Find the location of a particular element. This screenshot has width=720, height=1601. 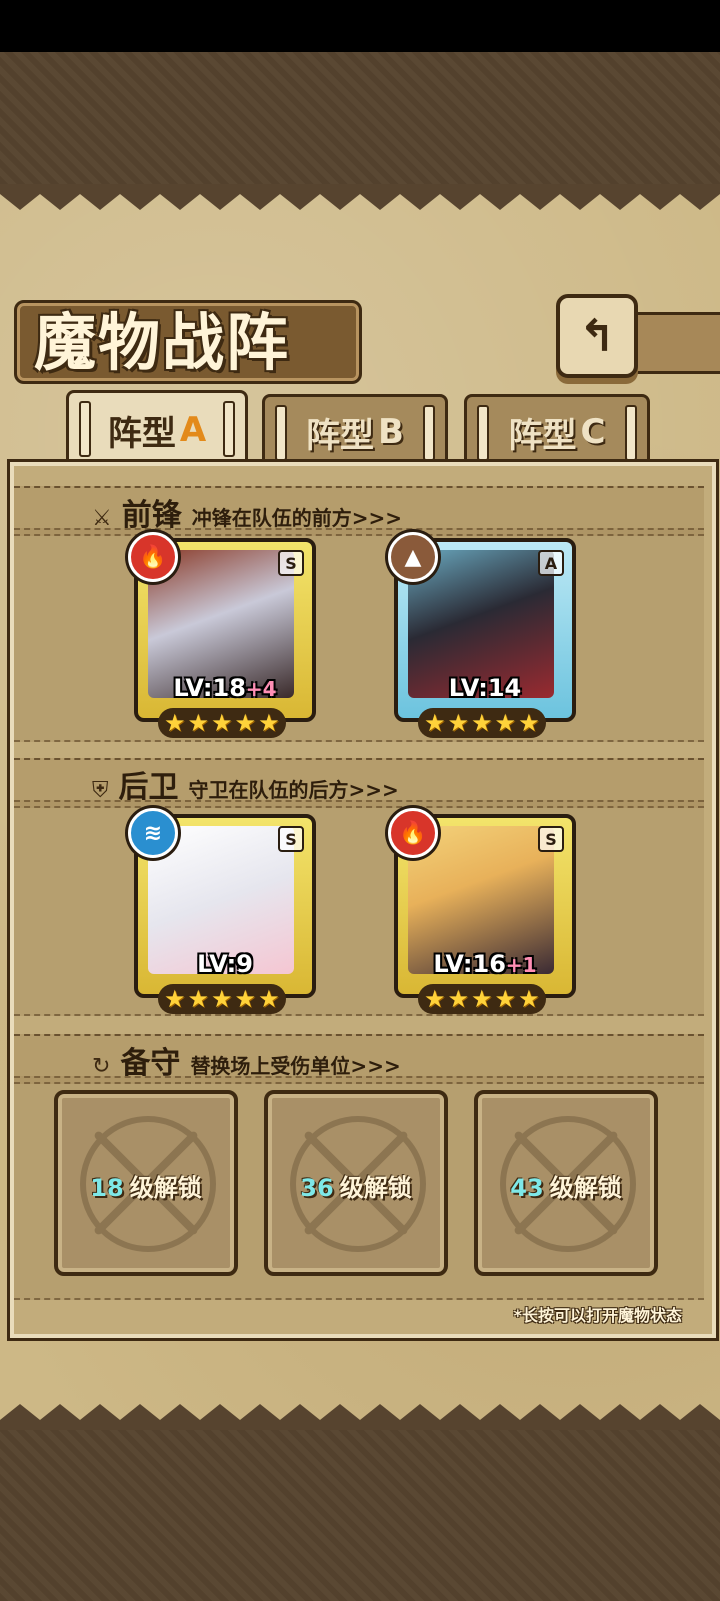

reserve-slot-locked: 43 级解锁 is located at coordinates (566, 1183).